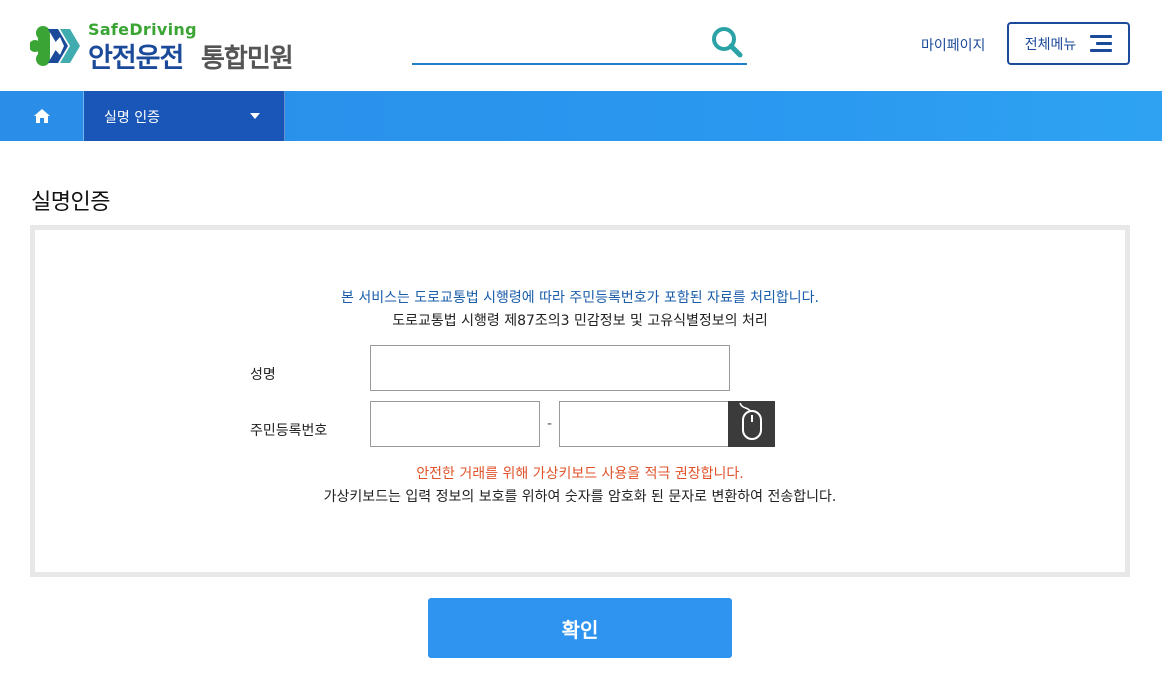 Image resolution: width=1162 pixels, height=676 pixels. What do you see at coordinates (580, 474) in the screenshot?
I see `virtual-keyboard-recommendation: 안전한 거래를 위해 가상키보드 사용을 적극 권장합니다.` at bounding box center [580, 474].